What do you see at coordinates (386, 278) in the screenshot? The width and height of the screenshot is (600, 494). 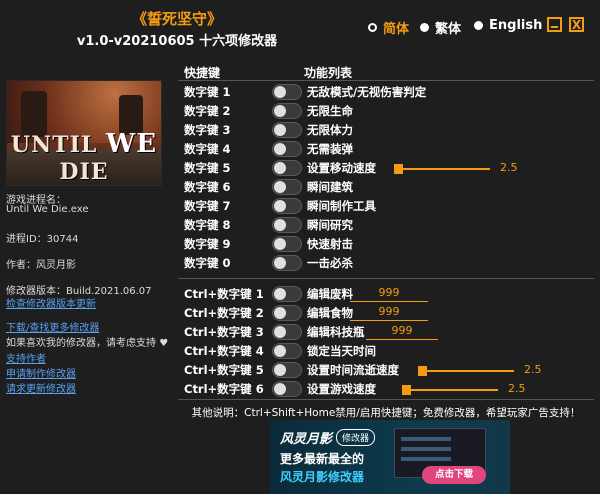 I see `section-divider` at bounding box center [386, 278].